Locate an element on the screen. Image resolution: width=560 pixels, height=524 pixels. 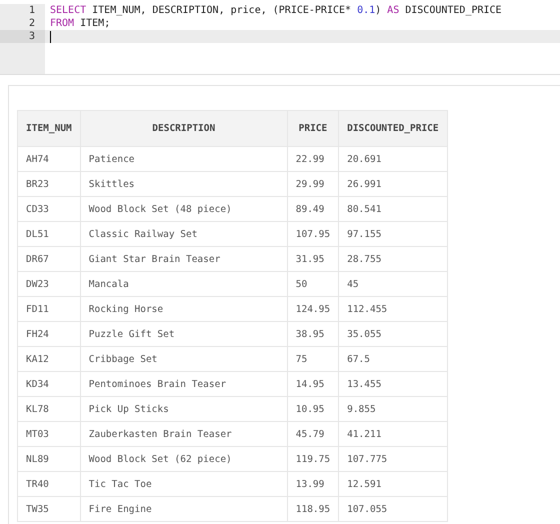
table-cell: 50 is located at coordinates (313, 284).